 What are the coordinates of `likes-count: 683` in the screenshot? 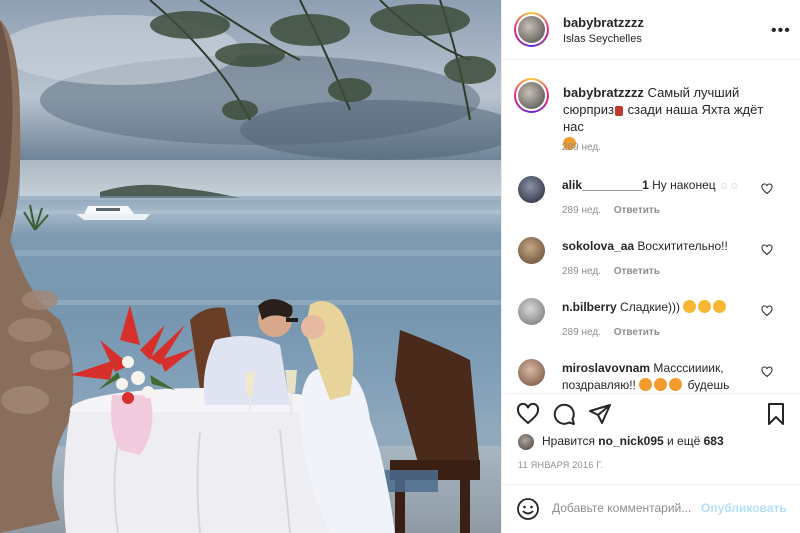 It's located at (714, 441).